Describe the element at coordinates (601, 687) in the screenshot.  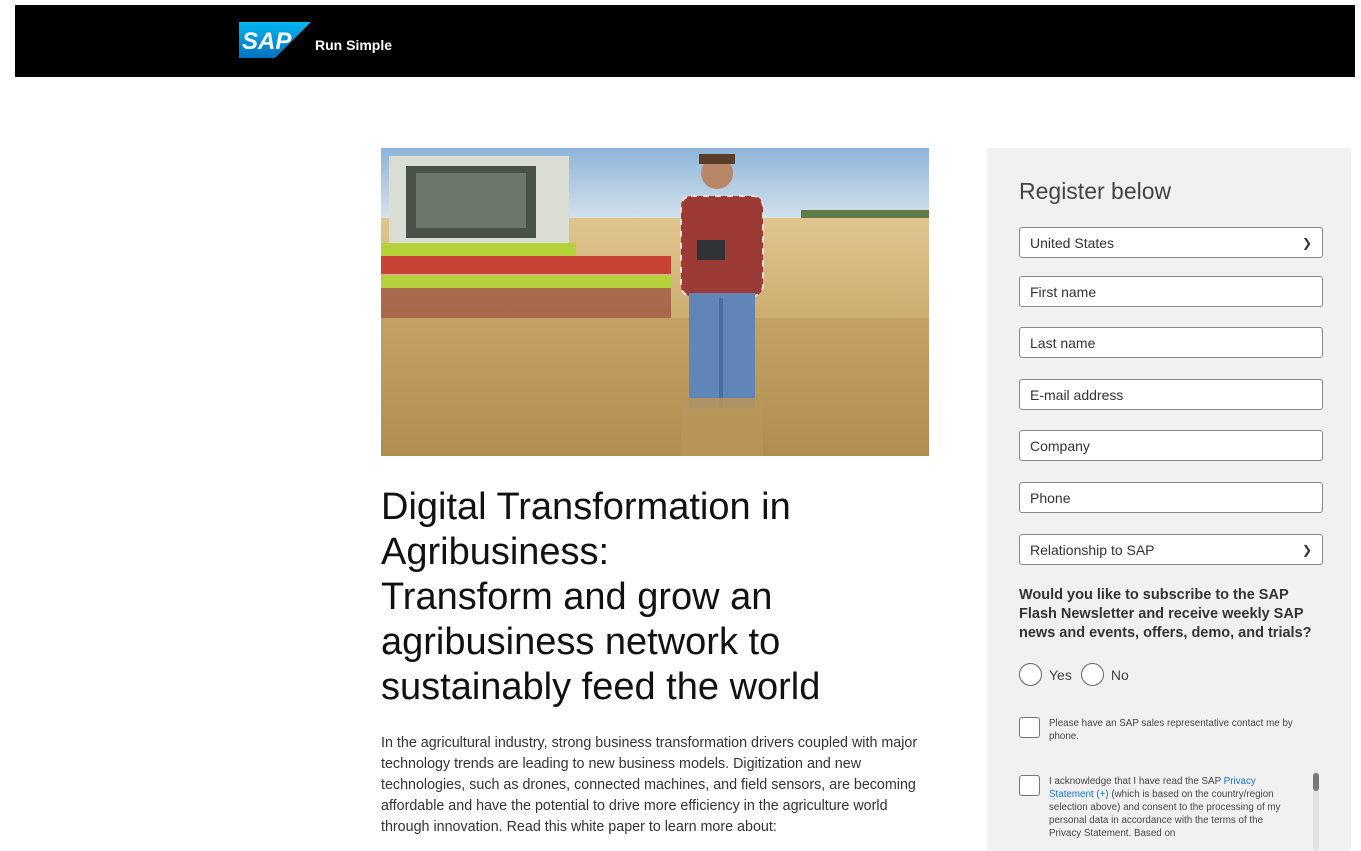
I see `headline-line: sustainably feed the world` at that location.